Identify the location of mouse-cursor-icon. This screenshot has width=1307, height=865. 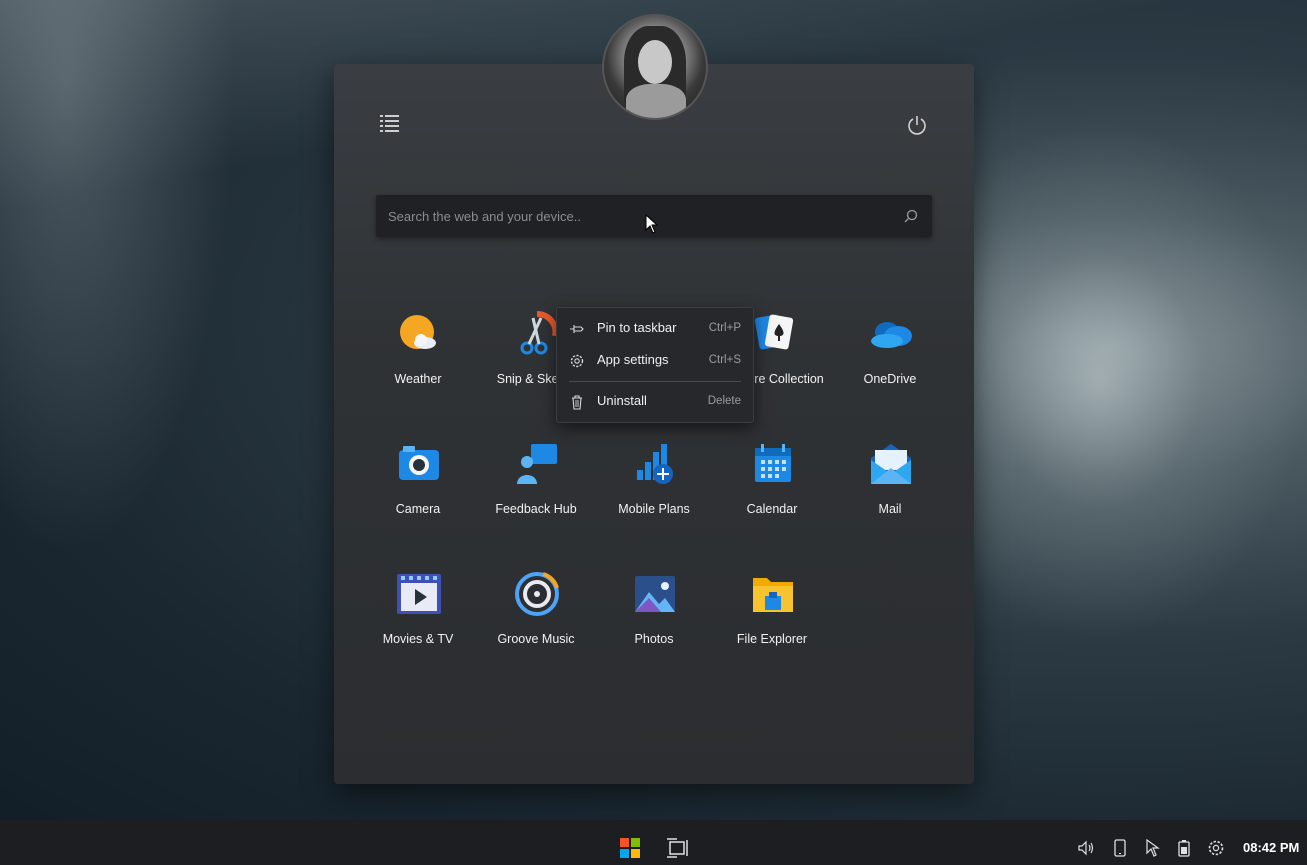
(652, 224).